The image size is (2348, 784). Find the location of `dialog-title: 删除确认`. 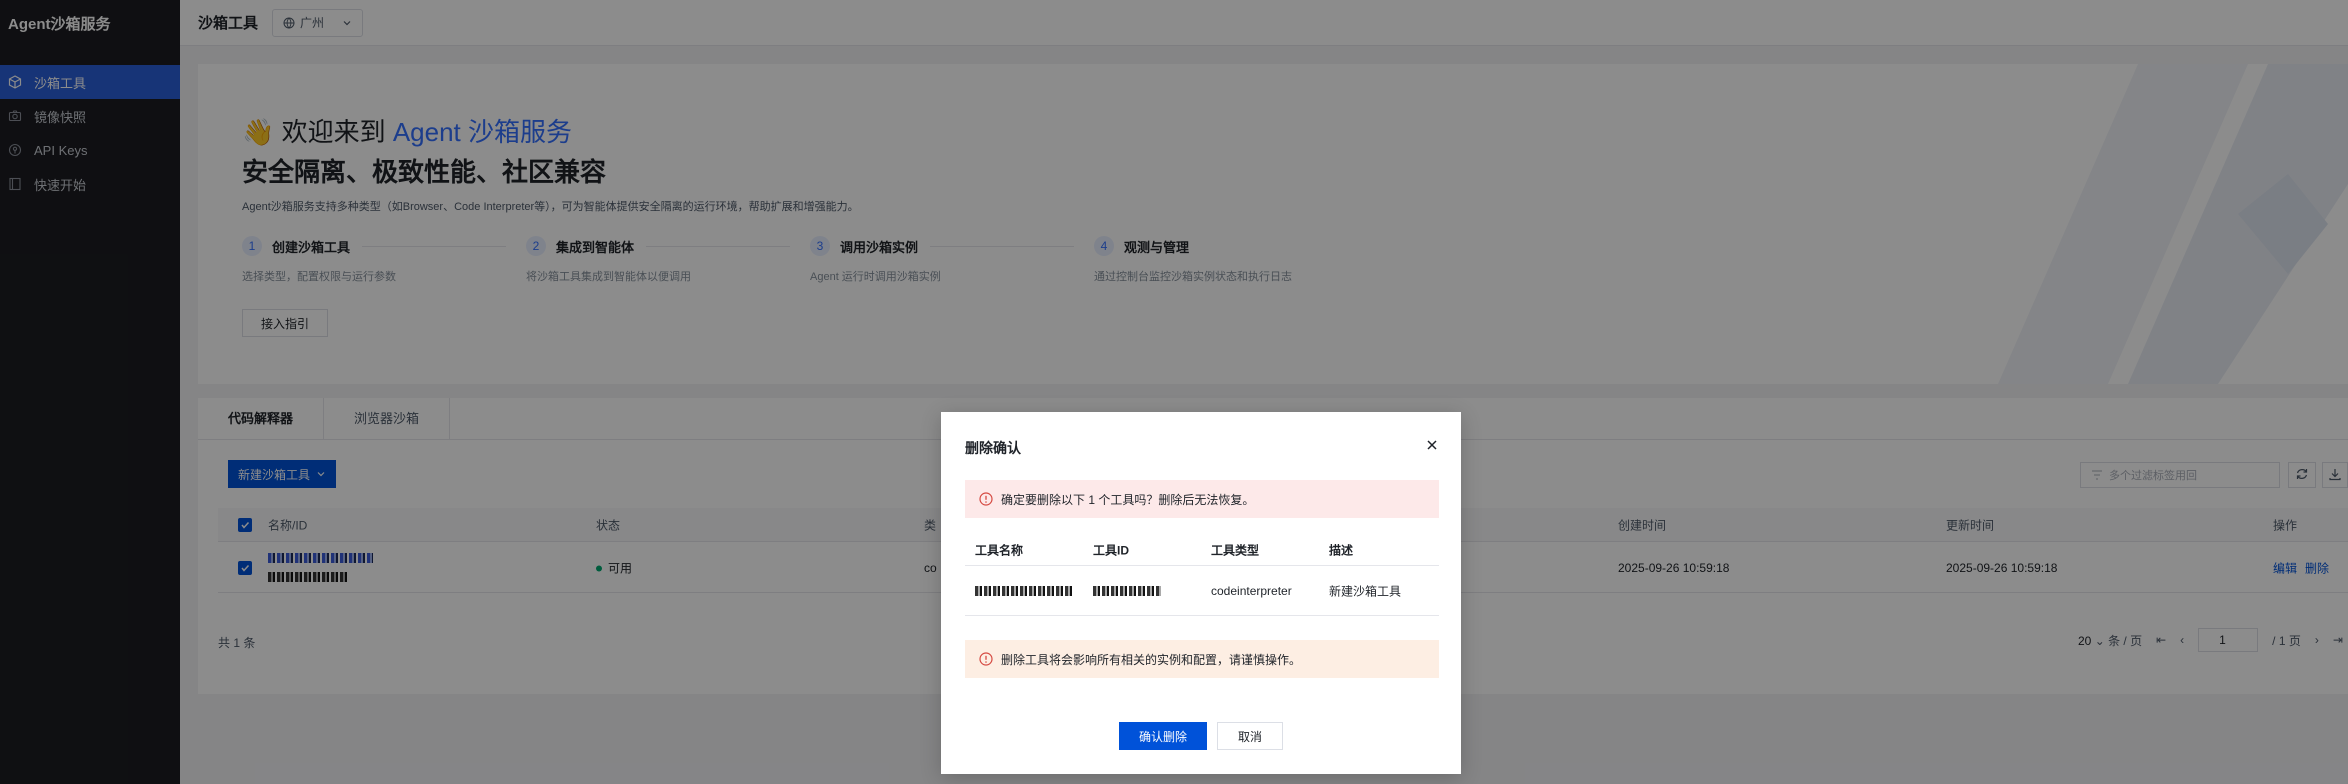

dialog-title: 删除确认 is located at coordinates (993, 448).